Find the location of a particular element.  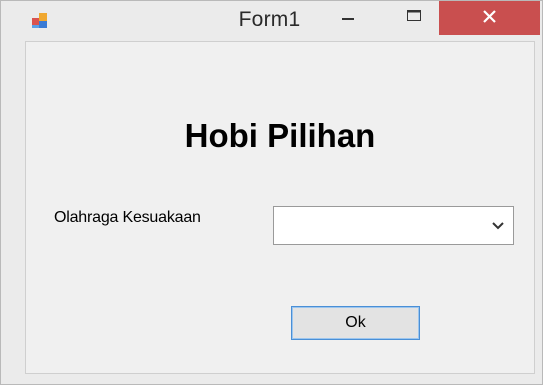

close-button is located at coordinates (489, 18).